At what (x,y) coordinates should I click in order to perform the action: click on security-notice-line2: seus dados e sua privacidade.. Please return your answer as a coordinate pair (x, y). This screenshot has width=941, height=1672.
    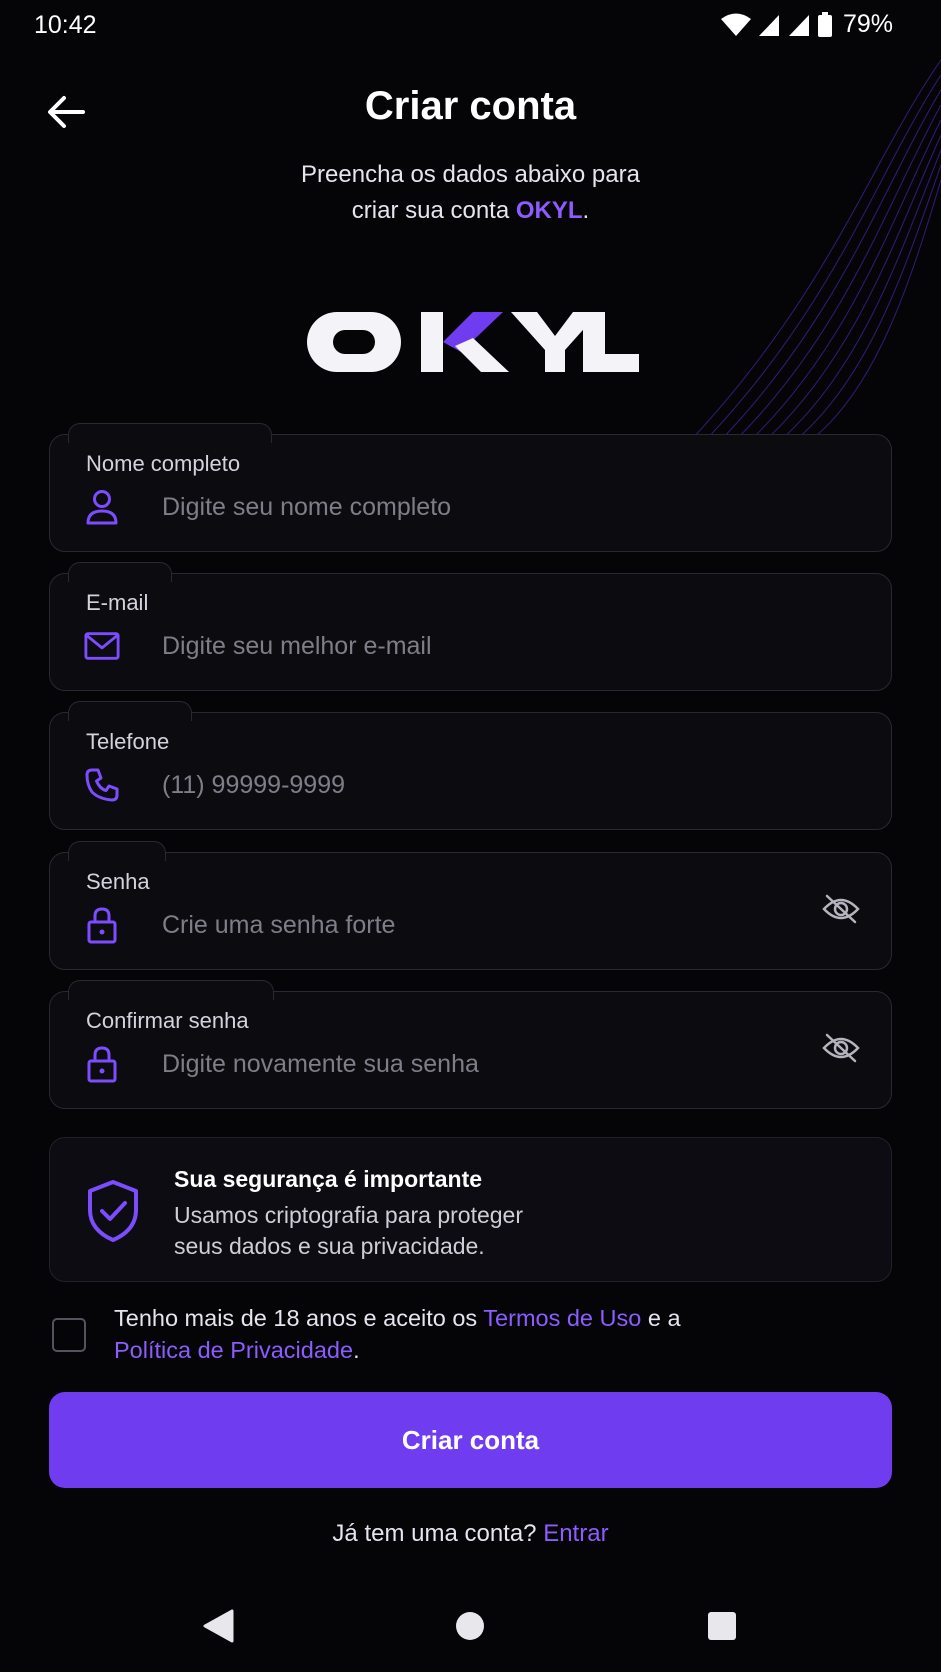
    Looking at the image, I should click on (329, 1246).